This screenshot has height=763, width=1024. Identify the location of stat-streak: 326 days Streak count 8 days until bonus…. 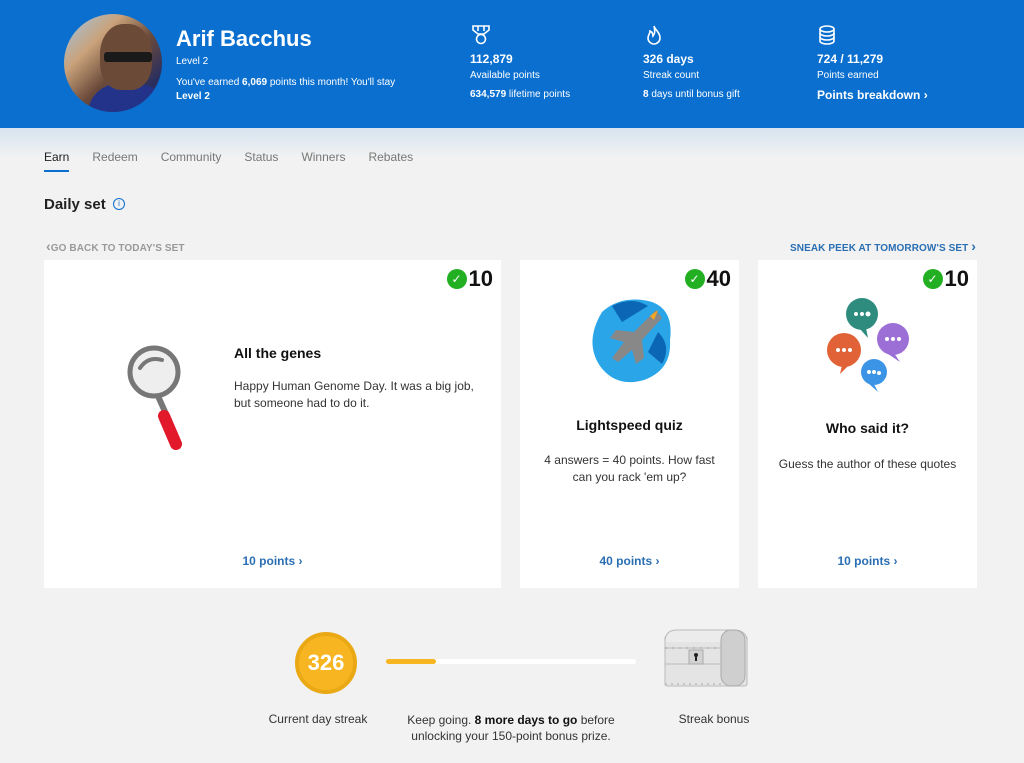
(691, 62).